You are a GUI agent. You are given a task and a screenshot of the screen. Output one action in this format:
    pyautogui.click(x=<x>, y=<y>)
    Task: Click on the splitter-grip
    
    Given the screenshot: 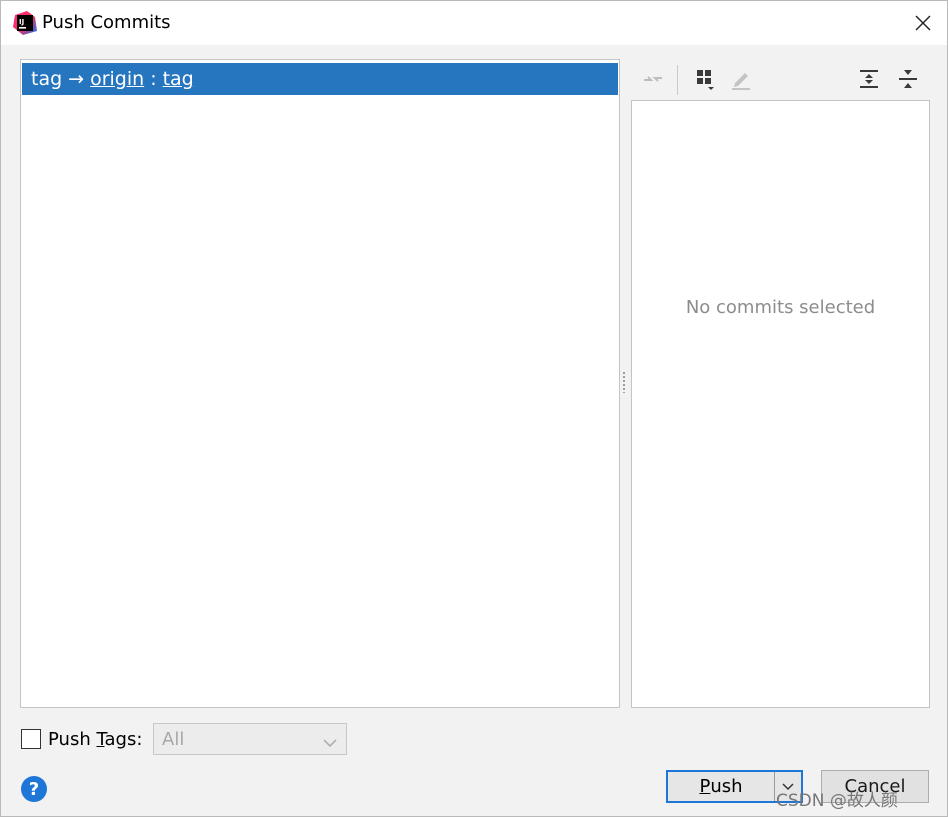 What is the action you would take?
    pyautogui.click(x=624, y=382)
    